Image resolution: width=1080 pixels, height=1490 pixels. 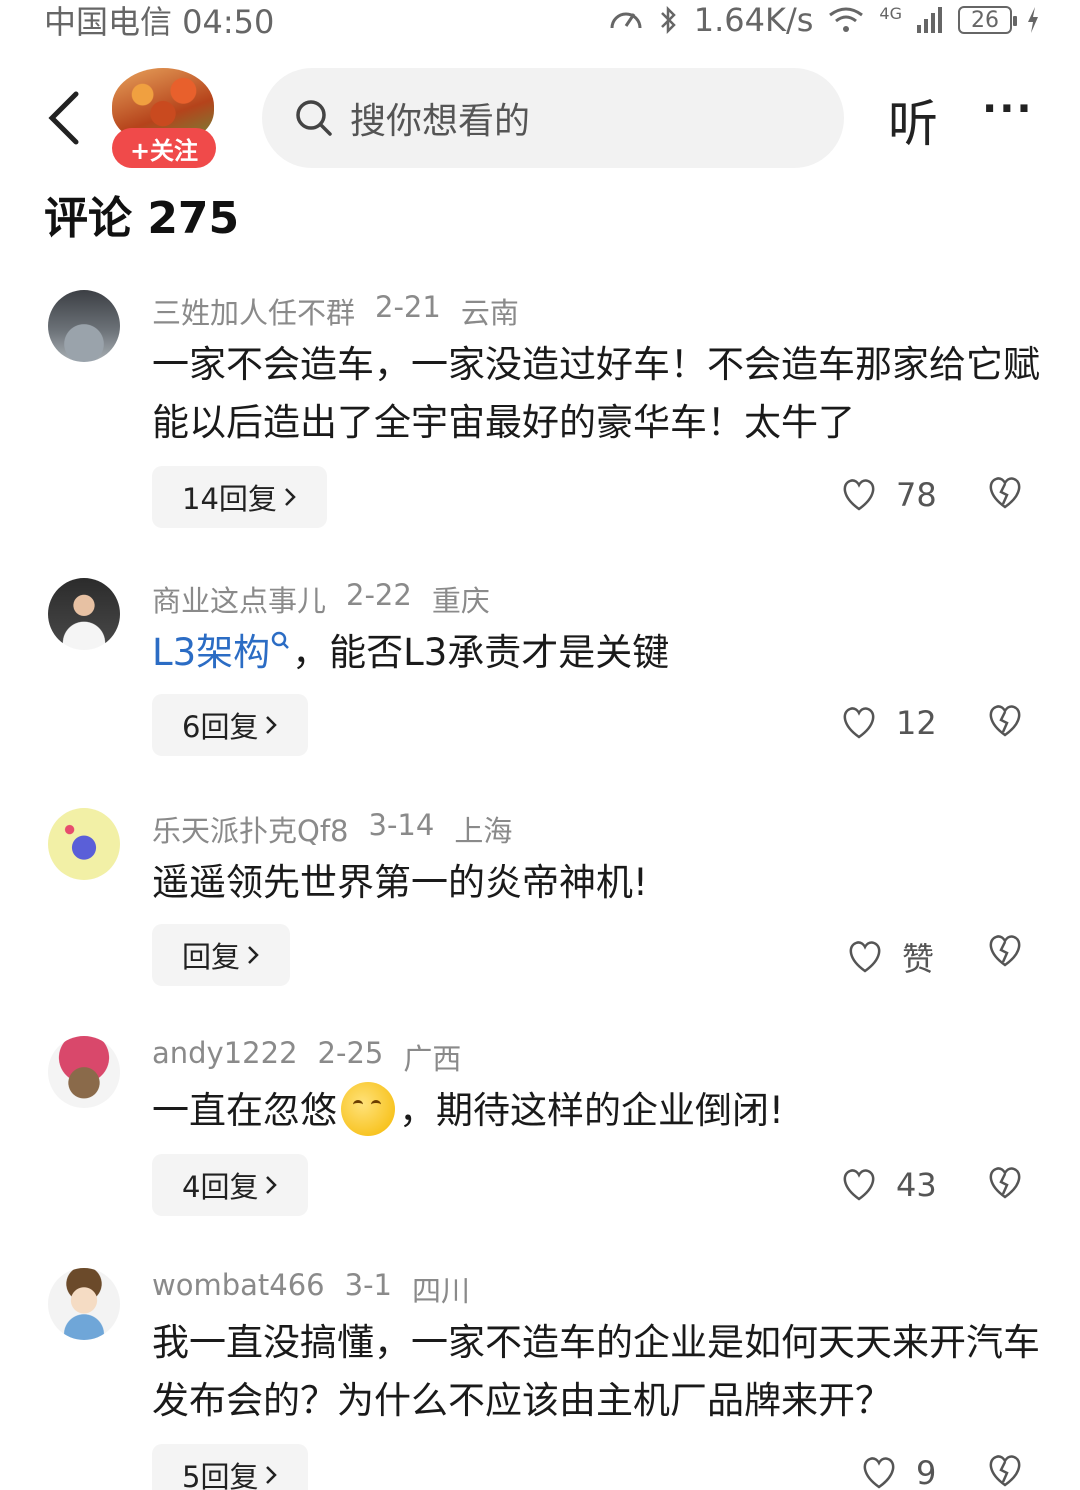 I want to click on search-placeholder: 搜你想看的, so click(x=440, y=121).